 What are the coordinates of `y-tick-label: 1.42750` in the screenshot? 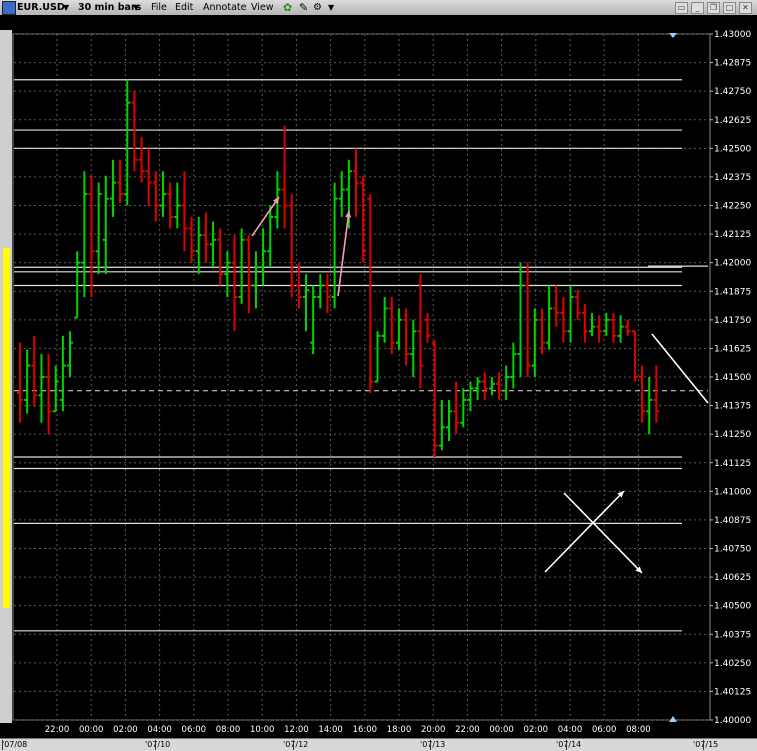 It's located at (732, 92).